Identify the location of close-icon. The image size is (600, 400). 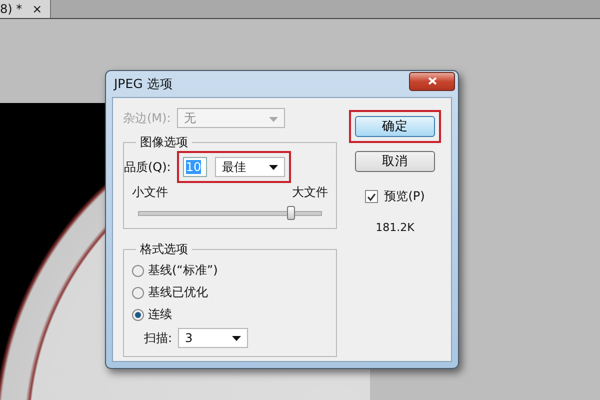
(432, 81).